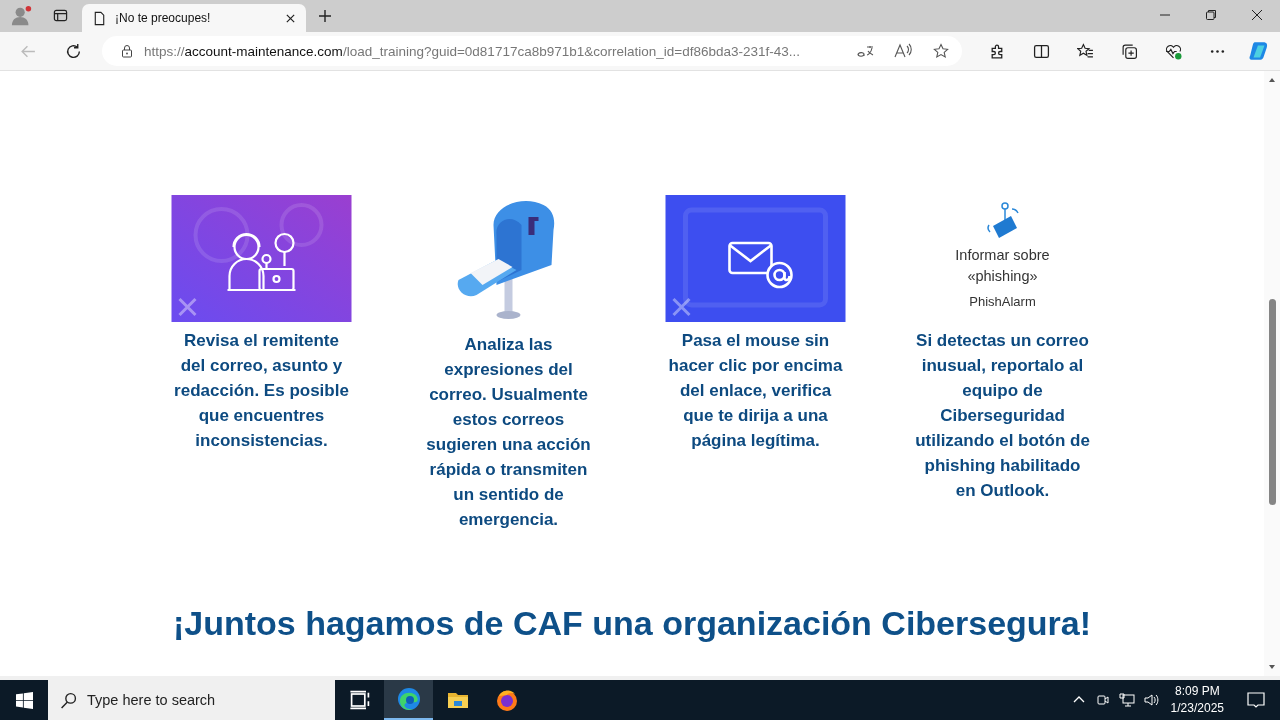  What do you see at coordinates (261, 391) in the screenshot?
I see `tip-text: Revisa el remitente del correo, asunto y redacción. Es posible que encuentres inconsistencias.` at bounding box center [261, 391].